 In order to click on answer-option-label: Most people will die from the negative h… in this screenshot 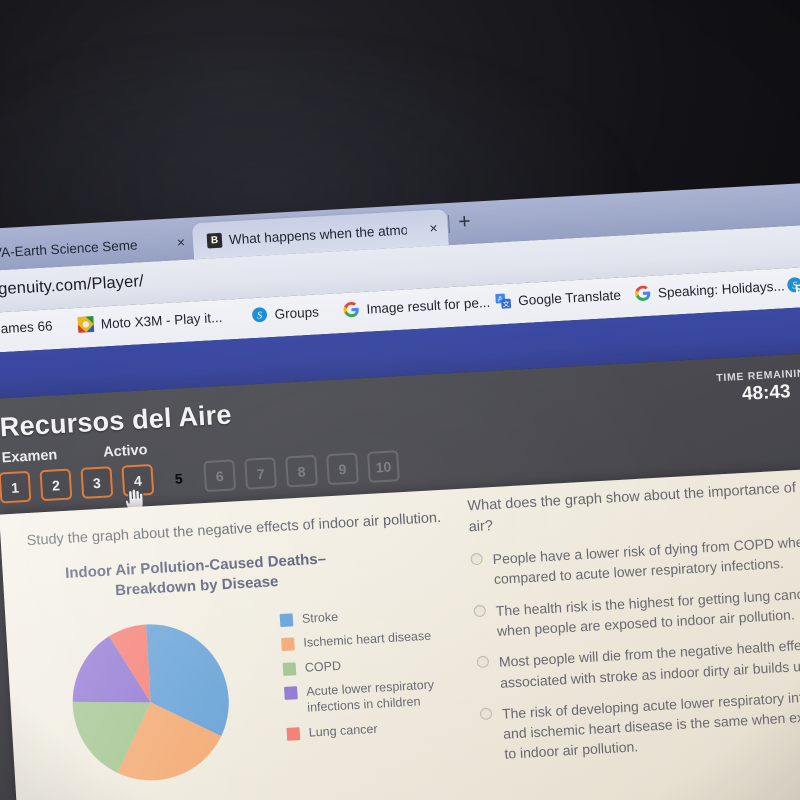, I will do `click(649, 663)`.